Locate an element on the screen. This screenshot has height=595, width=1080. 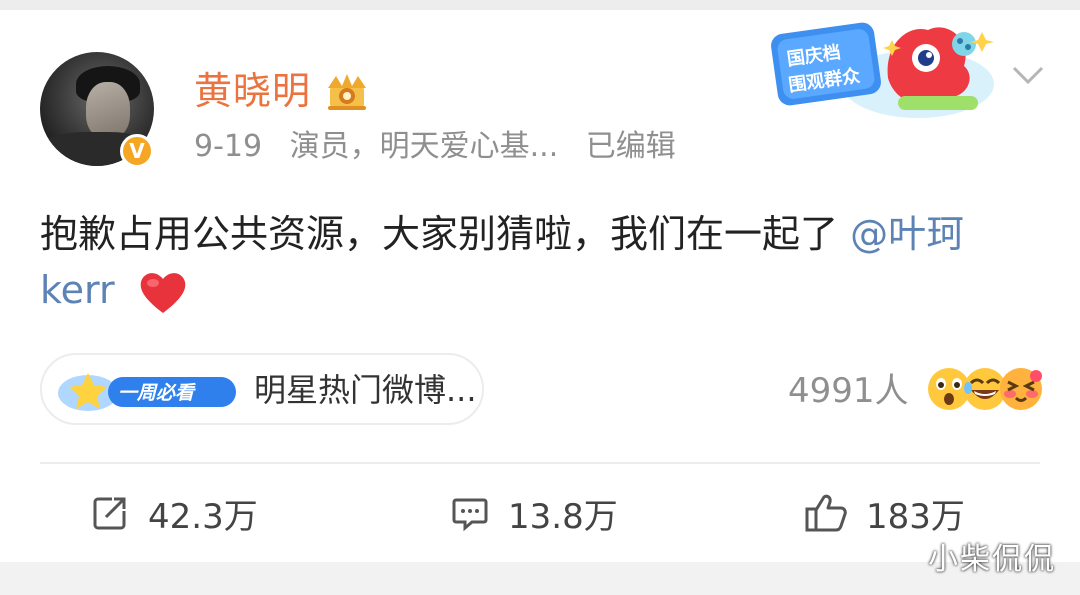
post-body: 抱歉占用公共资源，大家别猜啦，我们在一起了 is located at coordinates (445, 234).